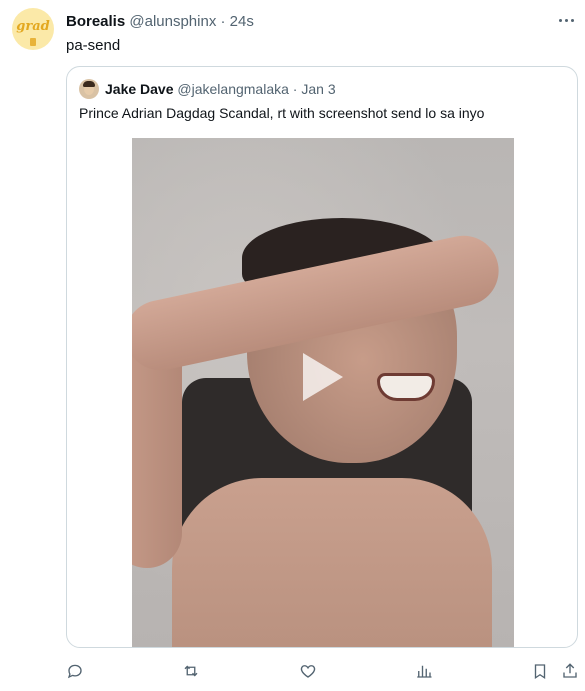 The height and width of the screenshot is (691, 585). What do you see at coordinates (540, 671) in the screenshot?
I see `bookmark-icon` at bounding box center [540, 671].